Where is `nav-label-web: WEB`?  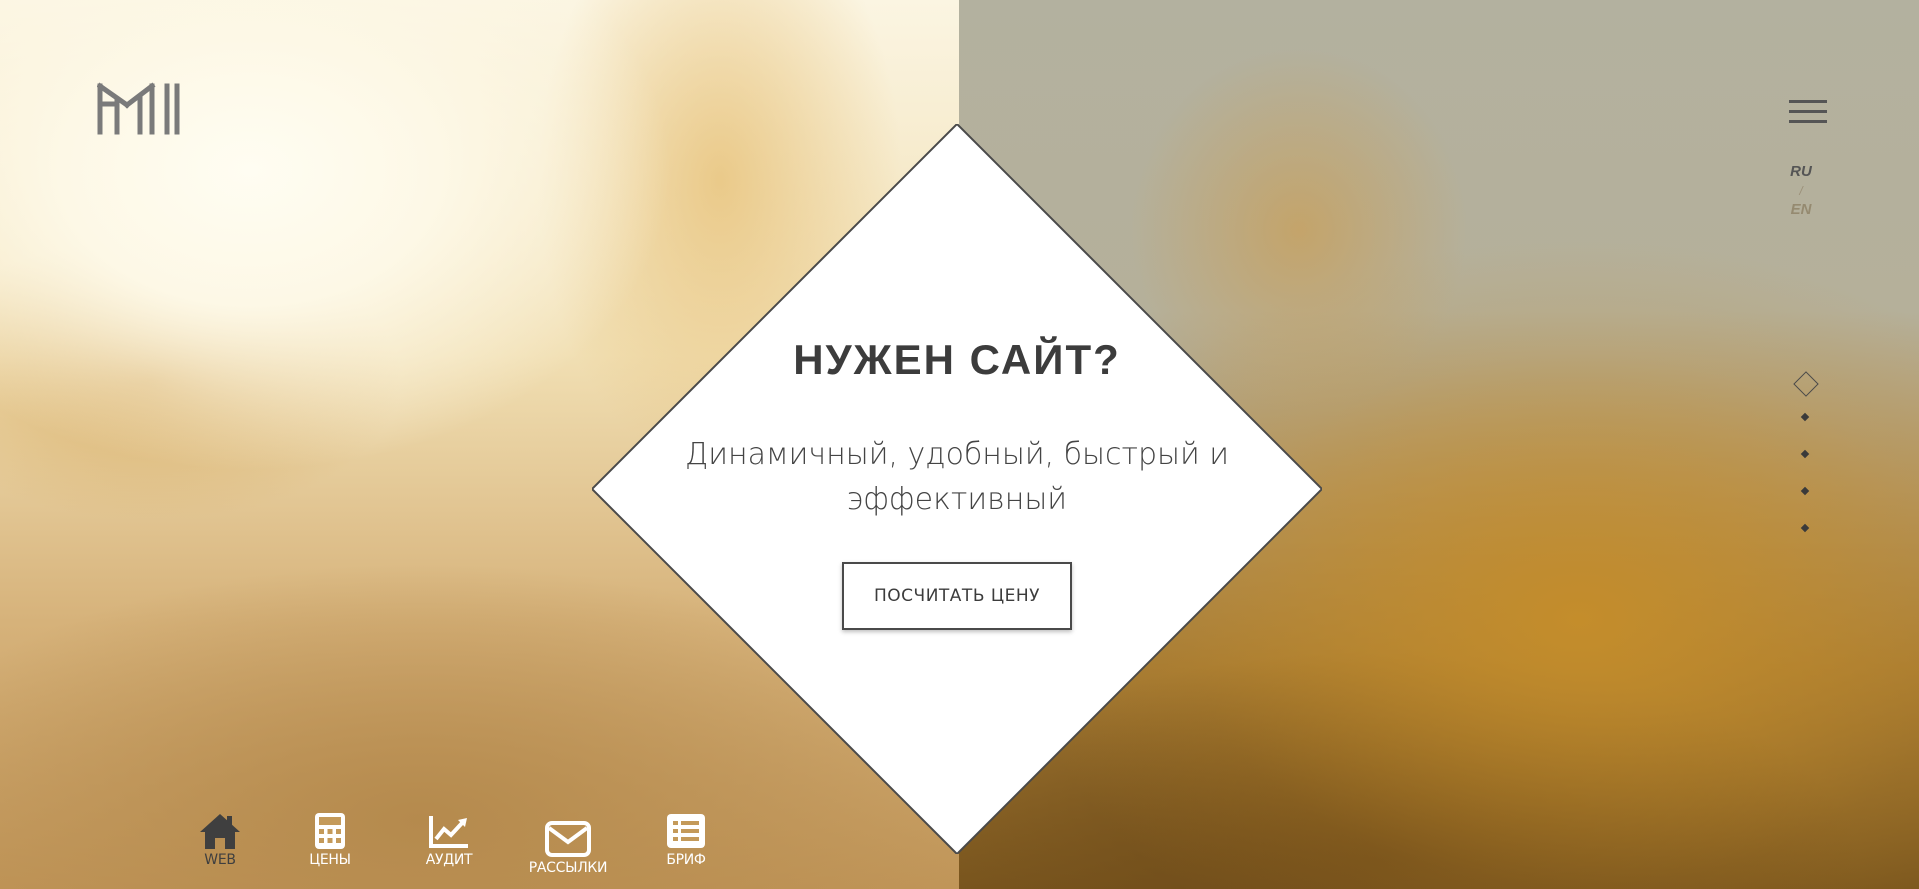
nav-label-web: WEB is located at coordinates (220, 860).